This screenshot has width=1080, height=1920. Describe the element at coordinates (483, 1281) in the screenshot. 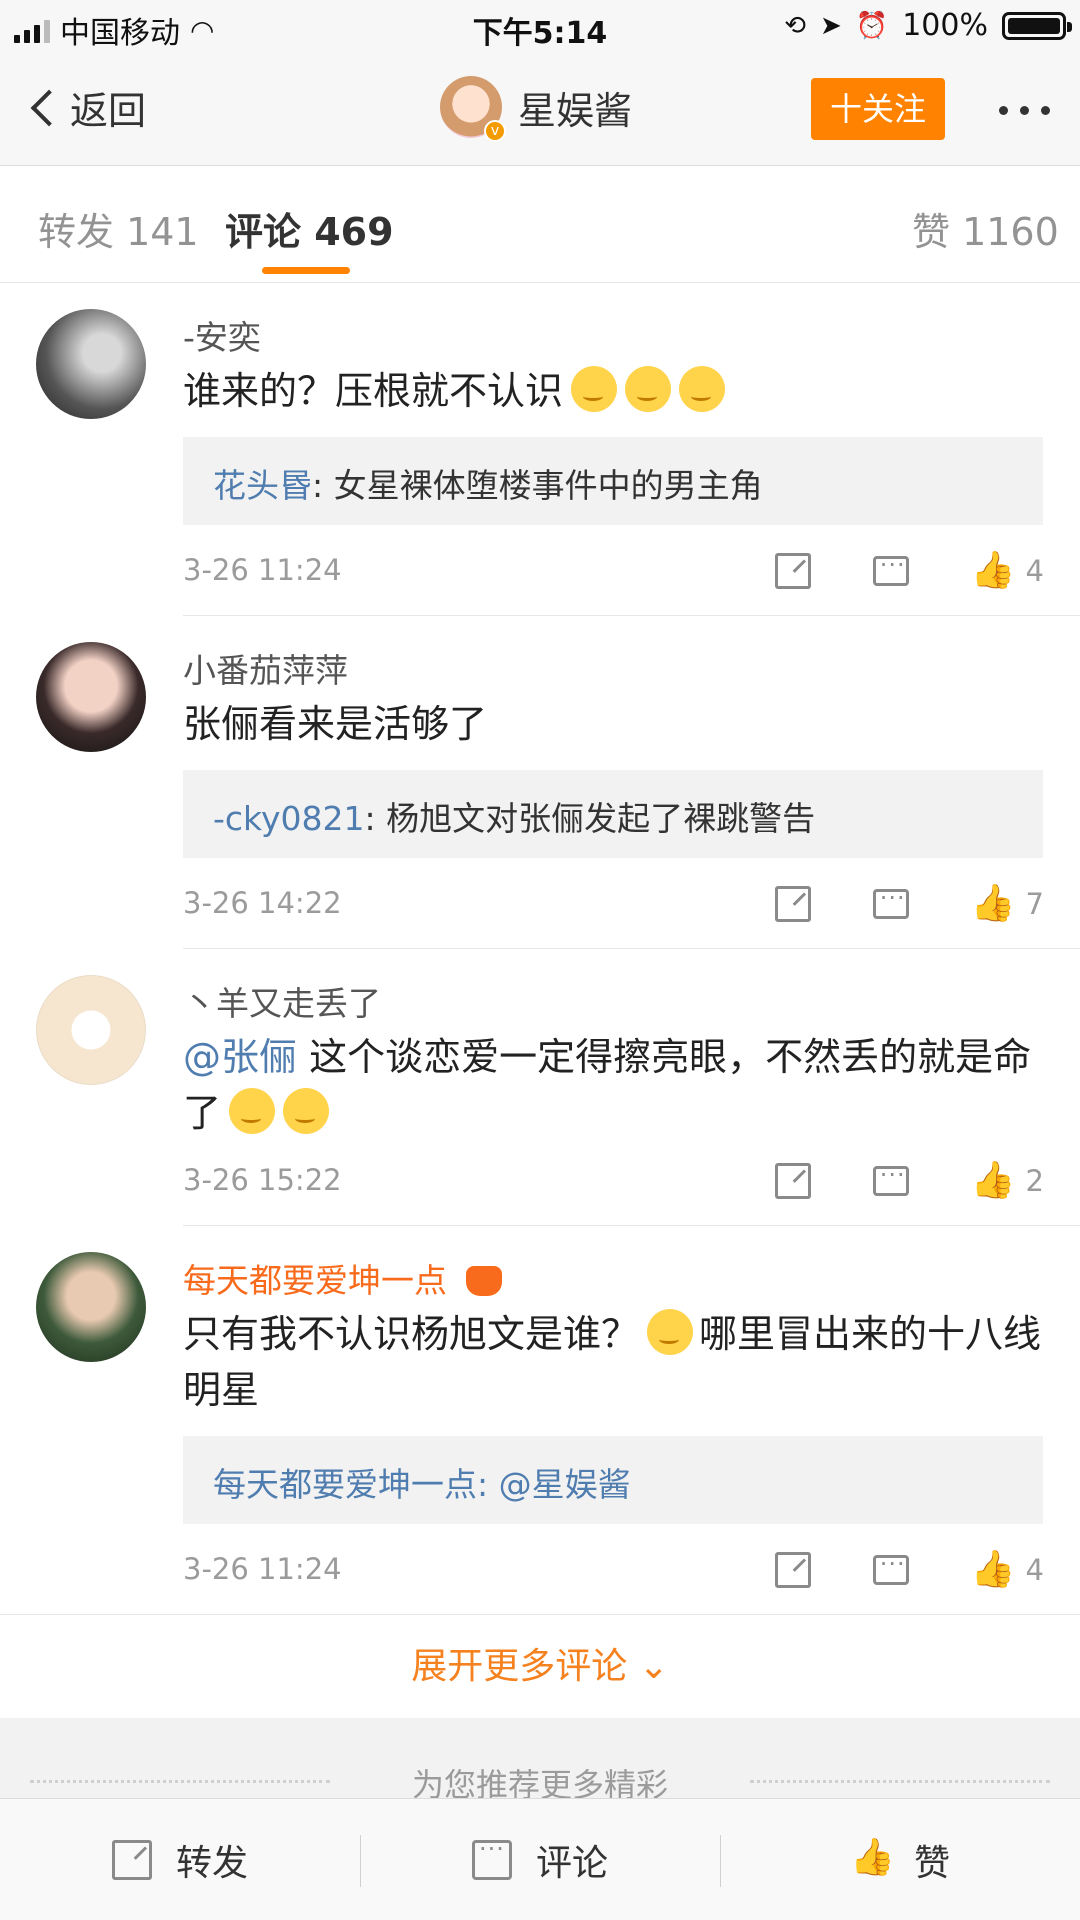

I see `crown-badge-icon` at that location.